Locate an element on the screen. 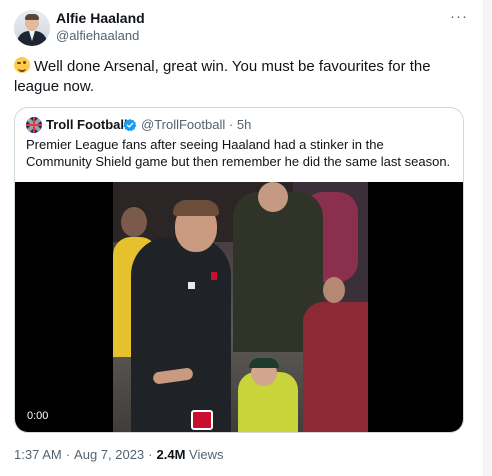 Image resolution: width=492 pixels, height=476 pixels. quoted-handle-time: @TrollFootball · 5h is located at coordinates (196, 124).